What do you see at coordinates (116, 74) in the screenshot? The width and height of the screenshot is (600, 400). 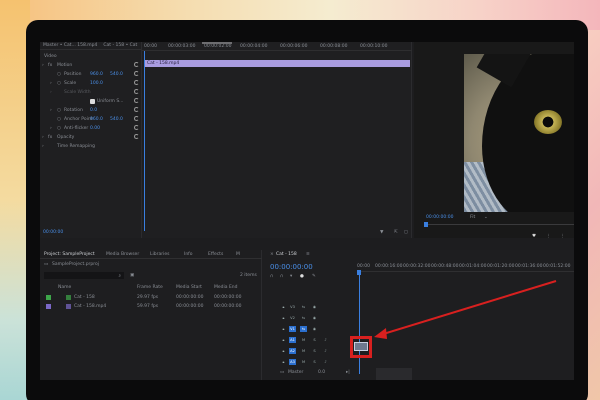 I see `position-y: 540.0` at bounding box center [116, 74].